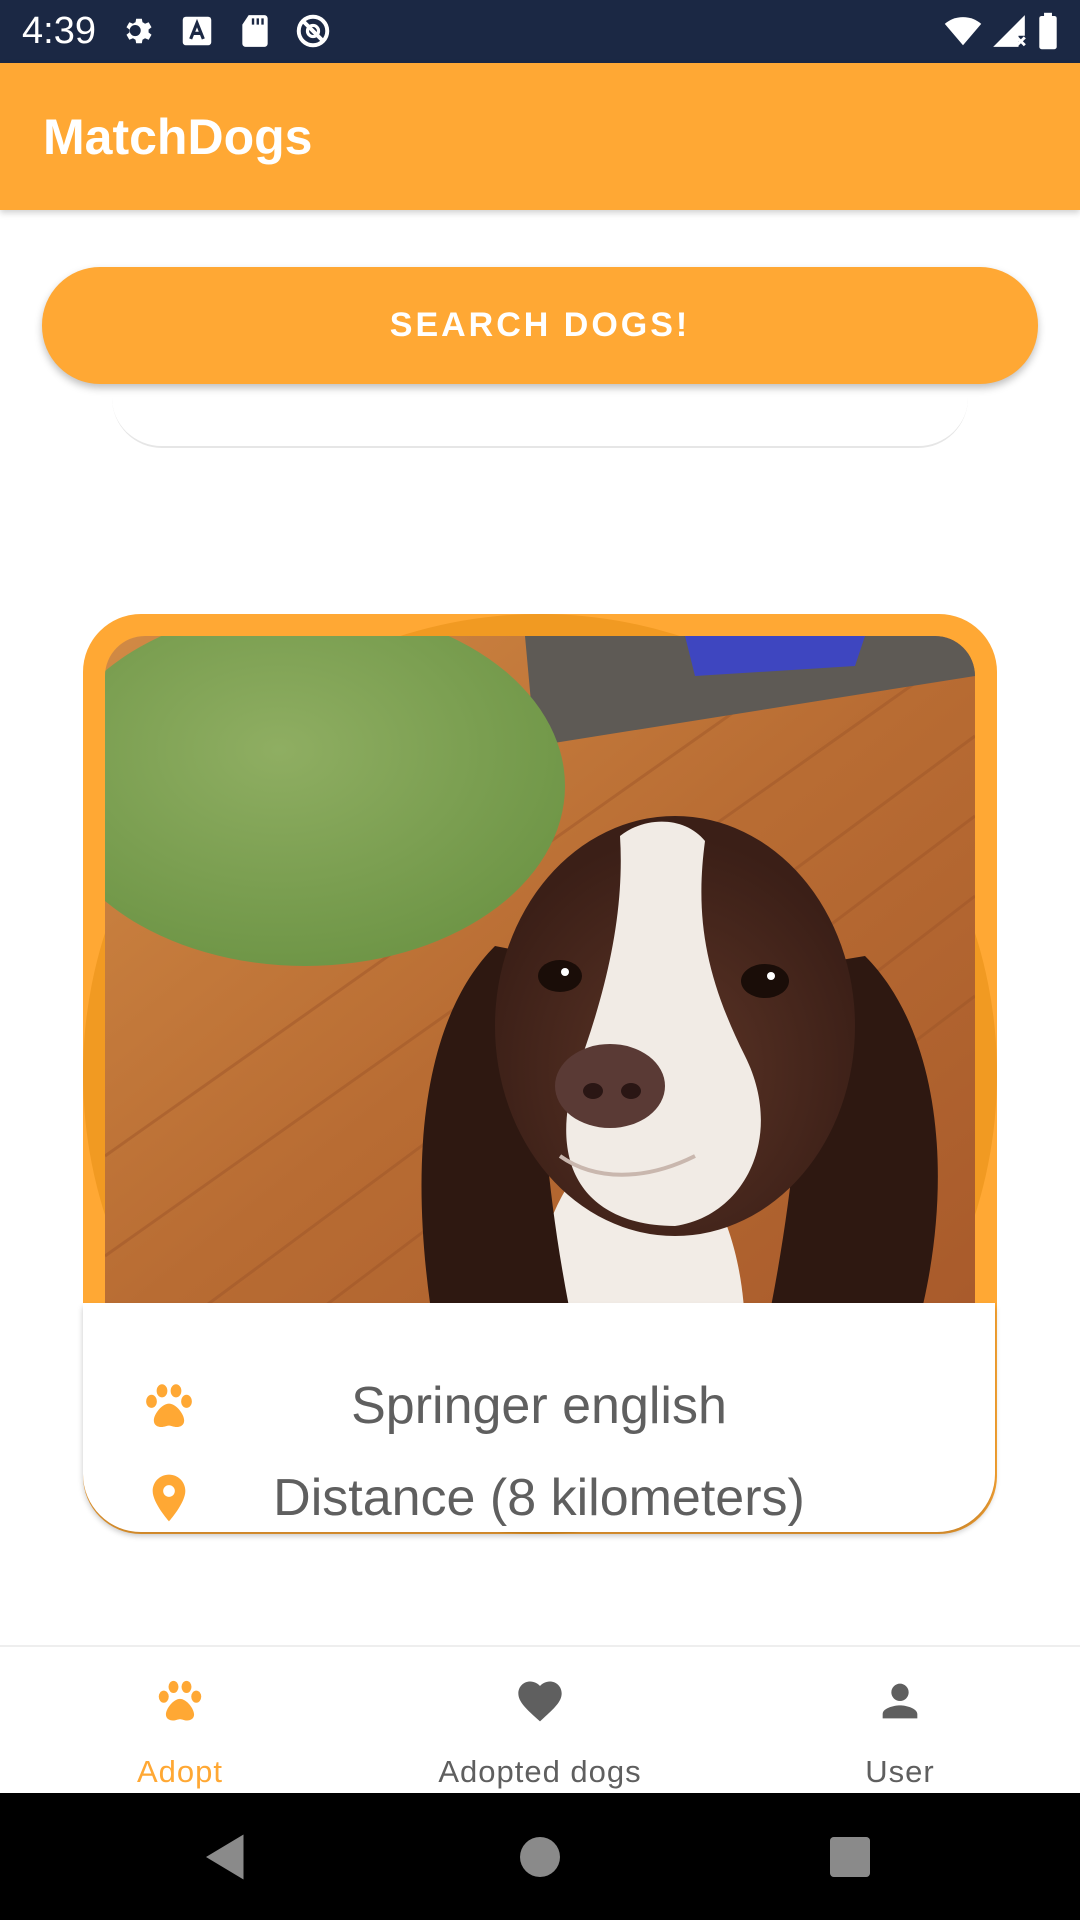 This screenshot has height=1920, width=1080. I want to click on previous-card-edge, so click(540, 414).